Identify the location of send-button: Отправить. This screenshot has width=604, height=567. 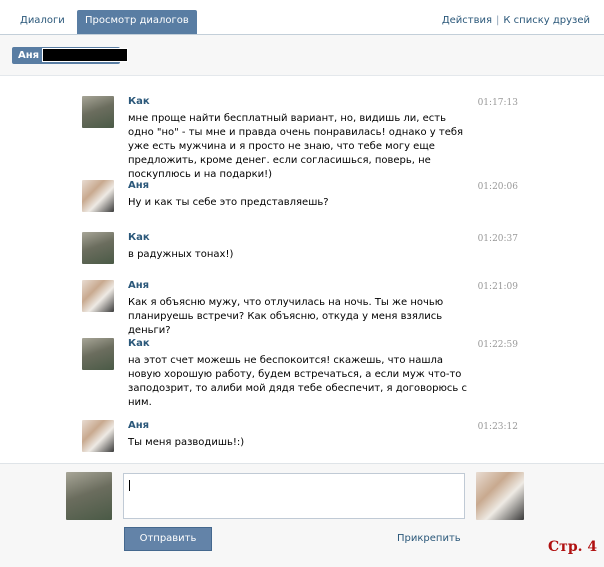
(168, 539).